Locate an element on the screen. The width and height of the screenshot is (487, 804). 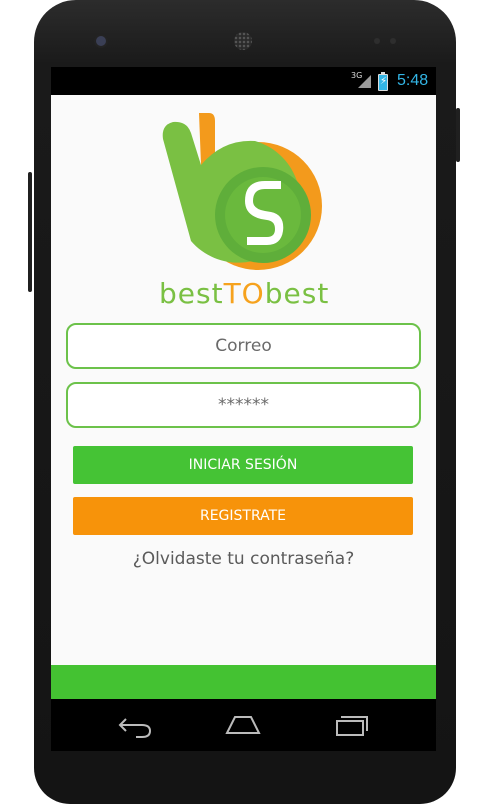
forgot-password-link: ¿Olvidaste tu contraseña? is located at coordinates (243, 559).